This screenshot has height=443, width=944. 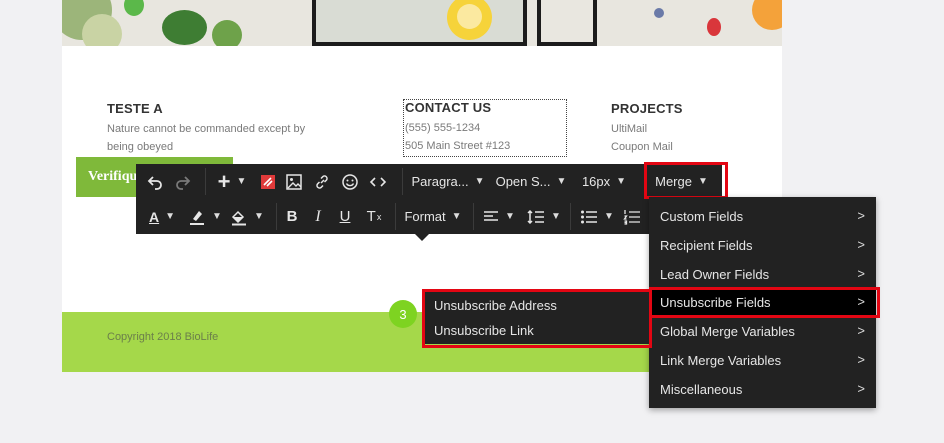 What do you see at coordinates (232, 181) in the screenshot?
I see `insert-plus-icon: + ▼` at bounding box center [232, 181].